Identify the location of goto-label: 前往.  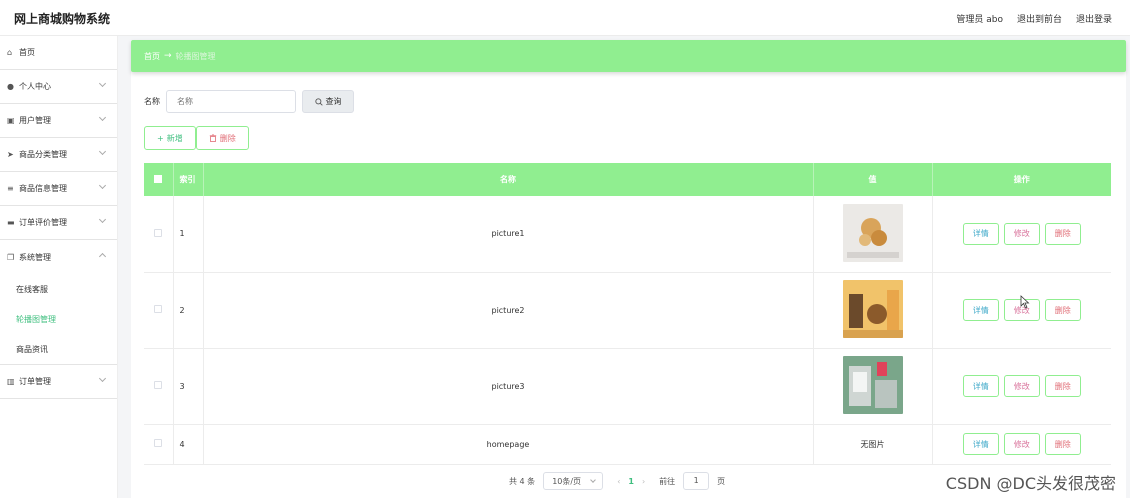
(667, 481).